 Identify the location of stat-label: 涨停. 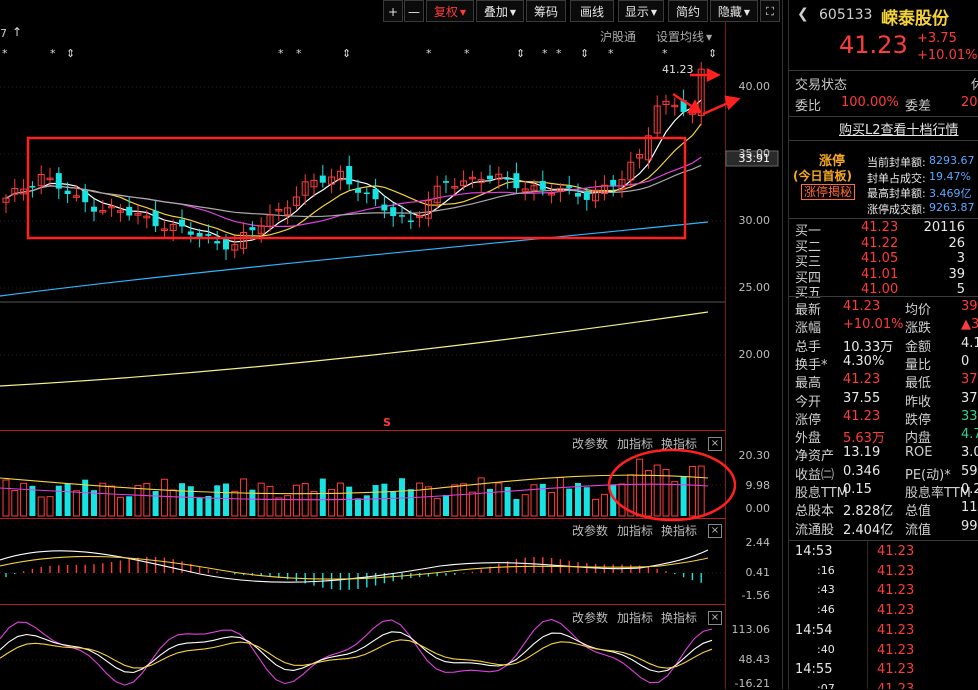
(808, 420).